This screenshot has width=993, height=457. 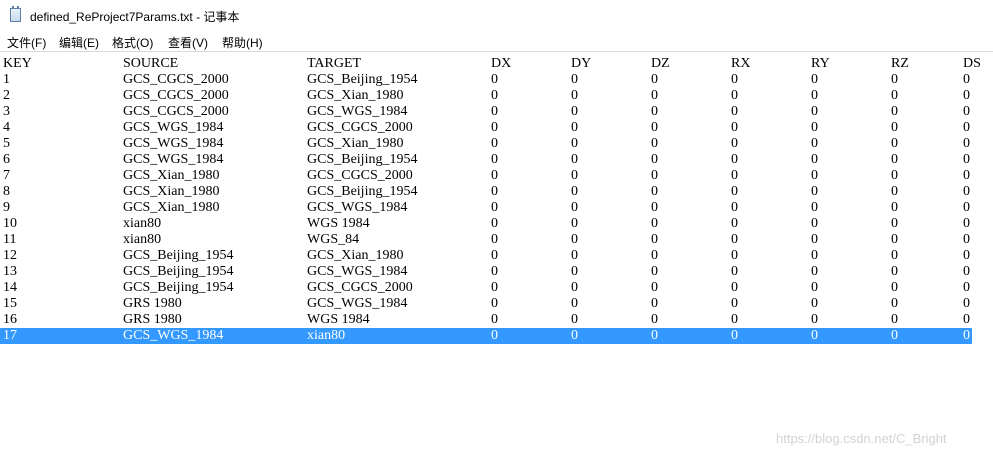 I want to click on text-line: 15 GRS 1980 GCS_WGS_1984 0 0 0 0 0 0 0, so click(x=486, y=304).